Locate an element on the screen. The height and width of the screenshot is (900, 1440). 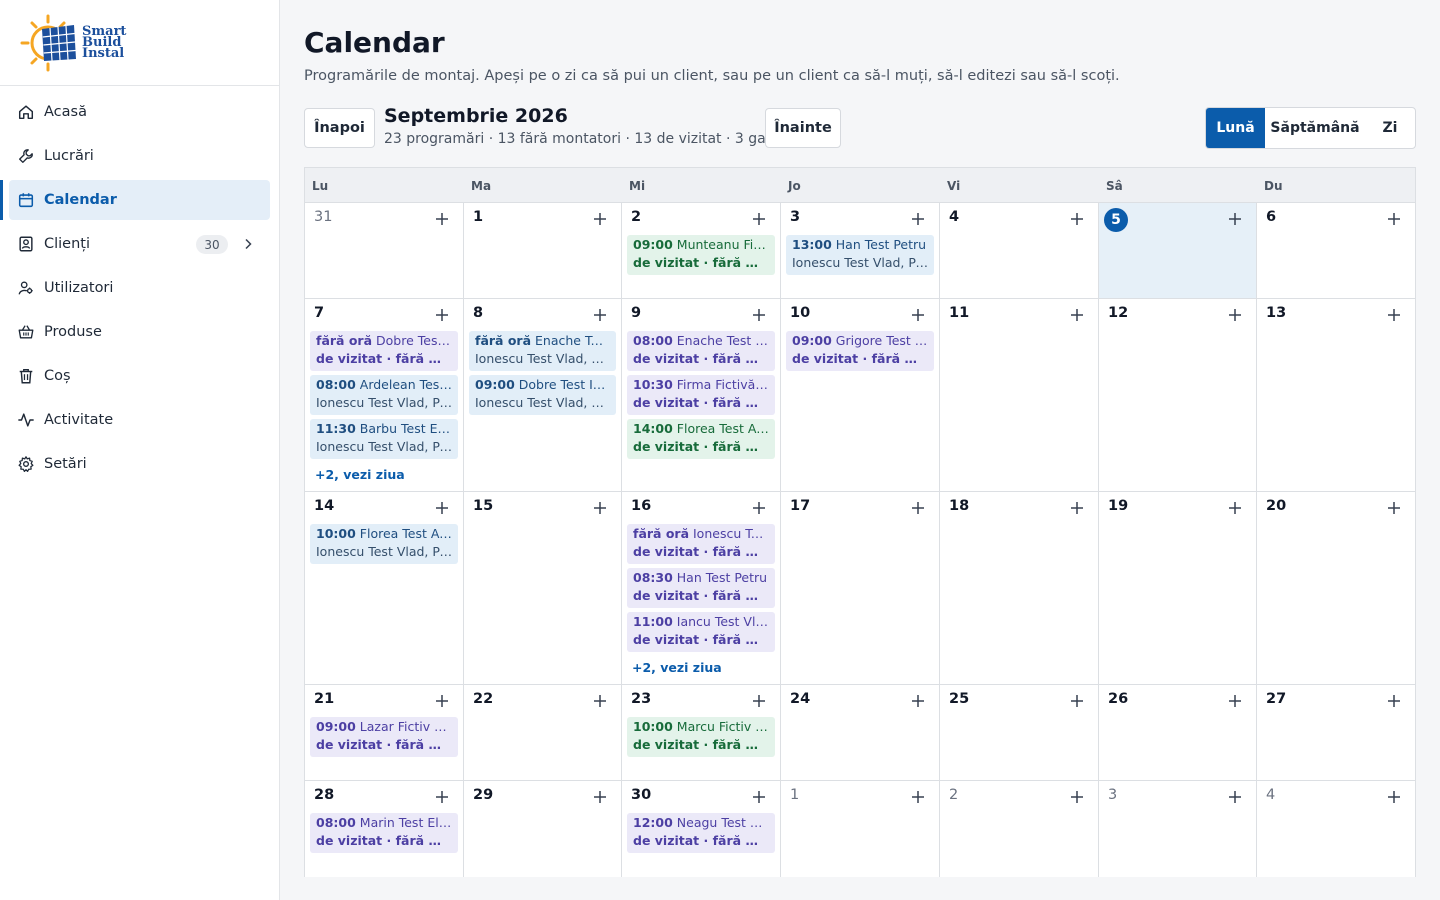
prev-month-button: Înapoi is located at coordinates (339, 128).